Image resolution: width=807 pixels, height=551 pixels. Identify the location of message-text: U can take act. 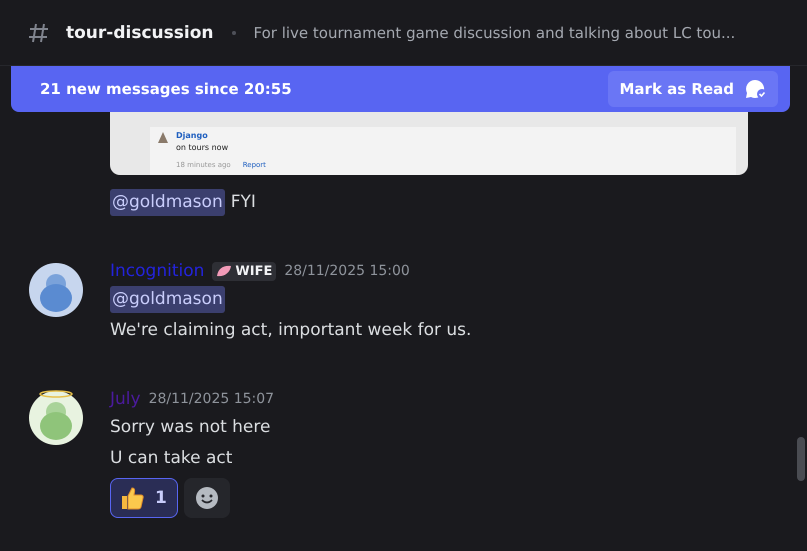
(171, 458).